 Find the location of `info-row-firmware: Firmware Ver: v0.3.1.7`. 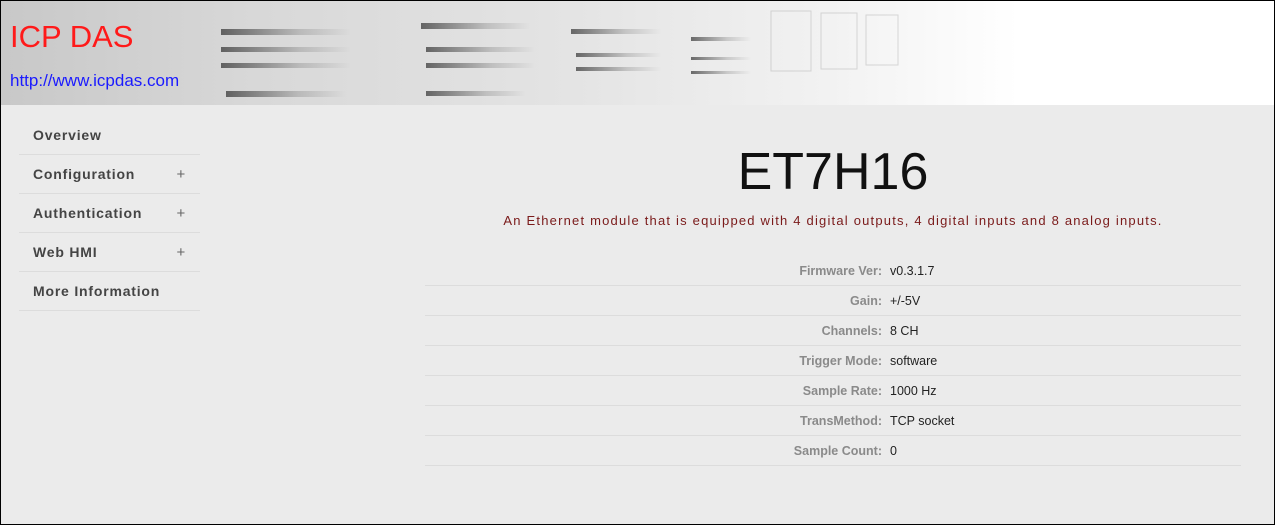

info-row-firmware: Firmware Ver: v0.3.1.7 is located at coordinates (833, 271).